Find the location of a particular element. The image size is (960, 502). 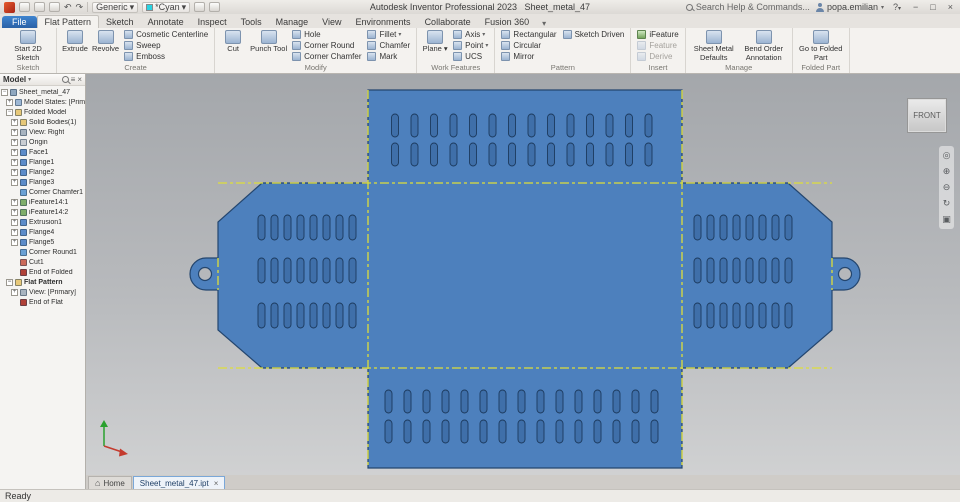

button-revolve: Revolve is located at coordinates (105, 45).